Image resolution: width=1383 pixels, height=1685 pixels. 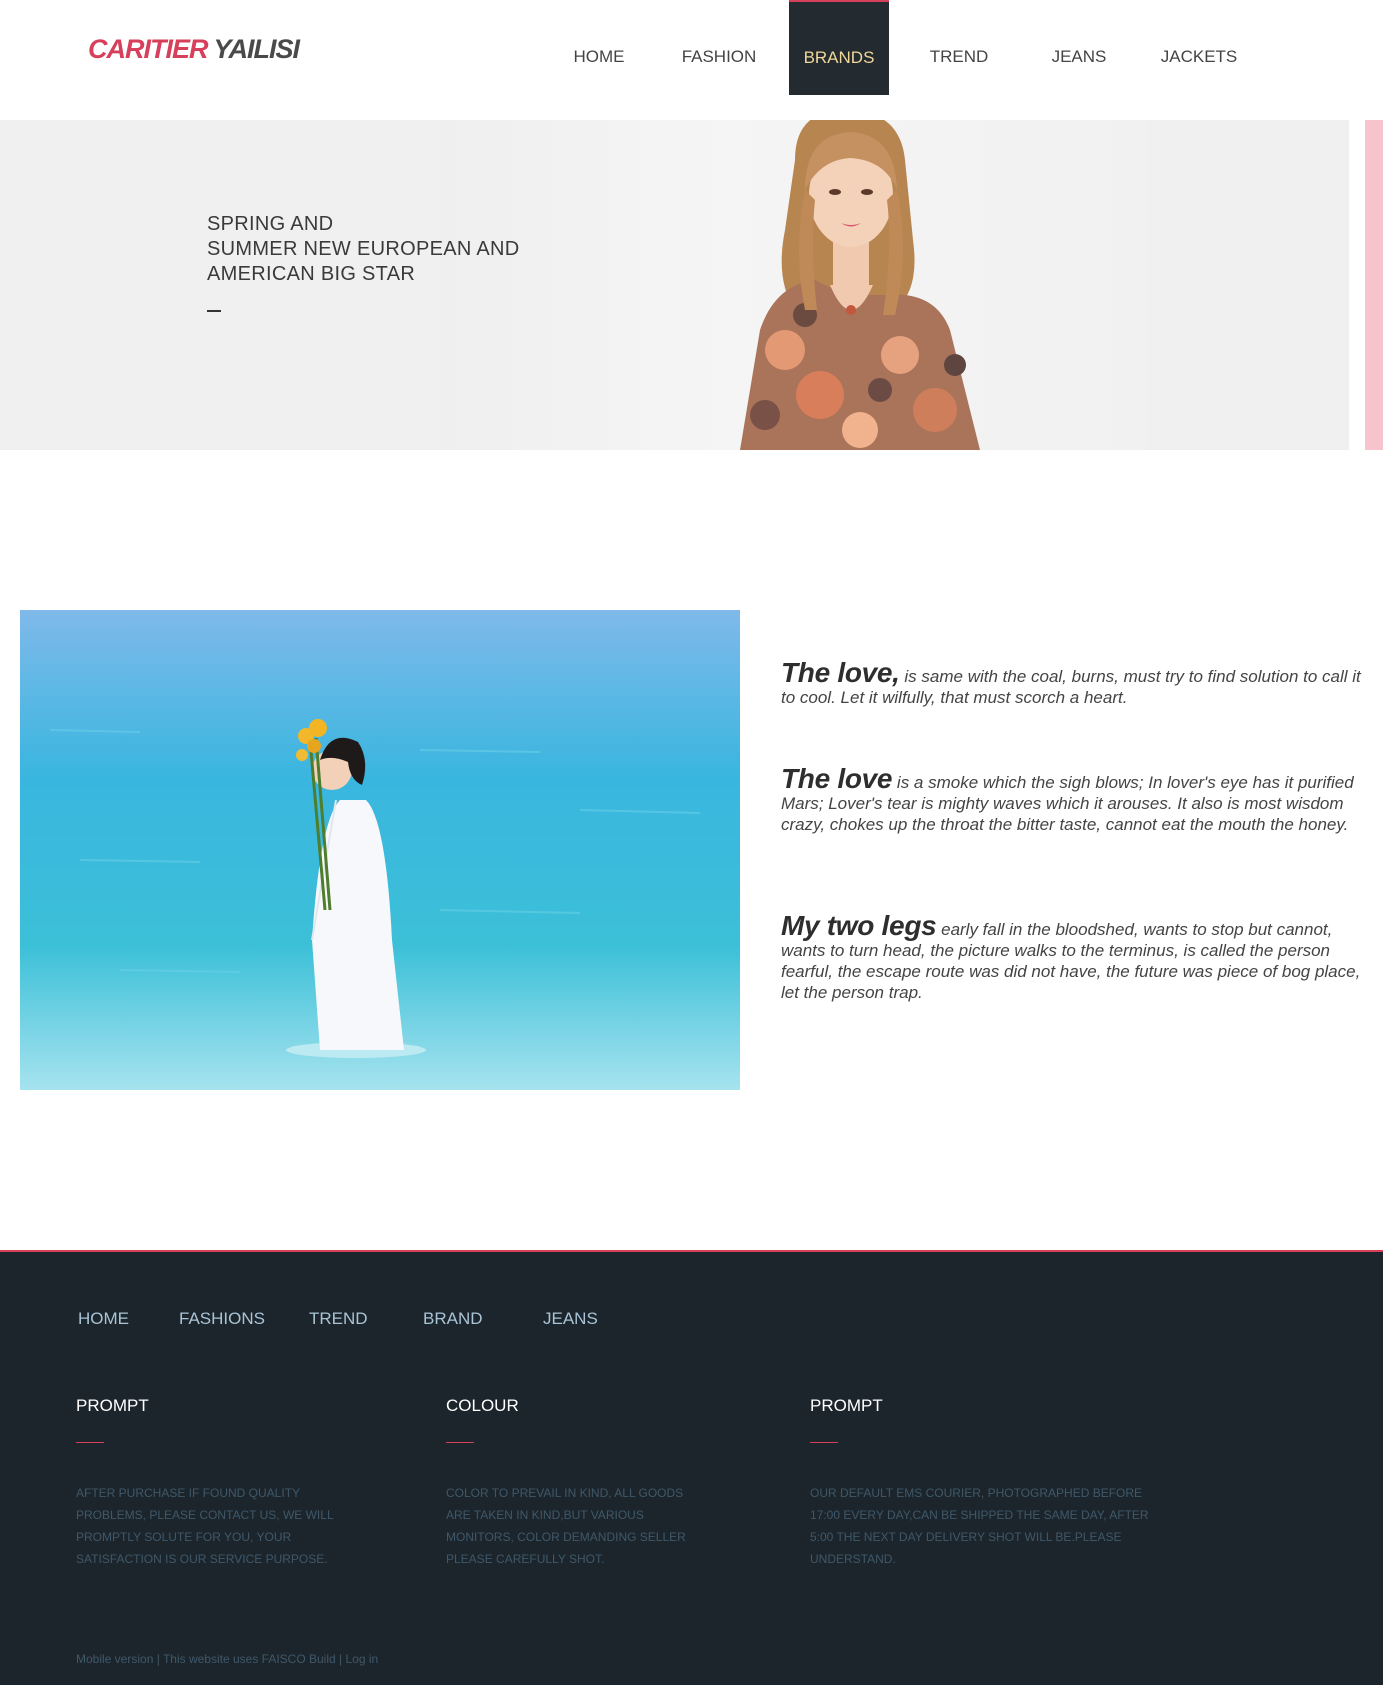 I want to click on nav-fashion: FASHION, so click(x=719, y=47).